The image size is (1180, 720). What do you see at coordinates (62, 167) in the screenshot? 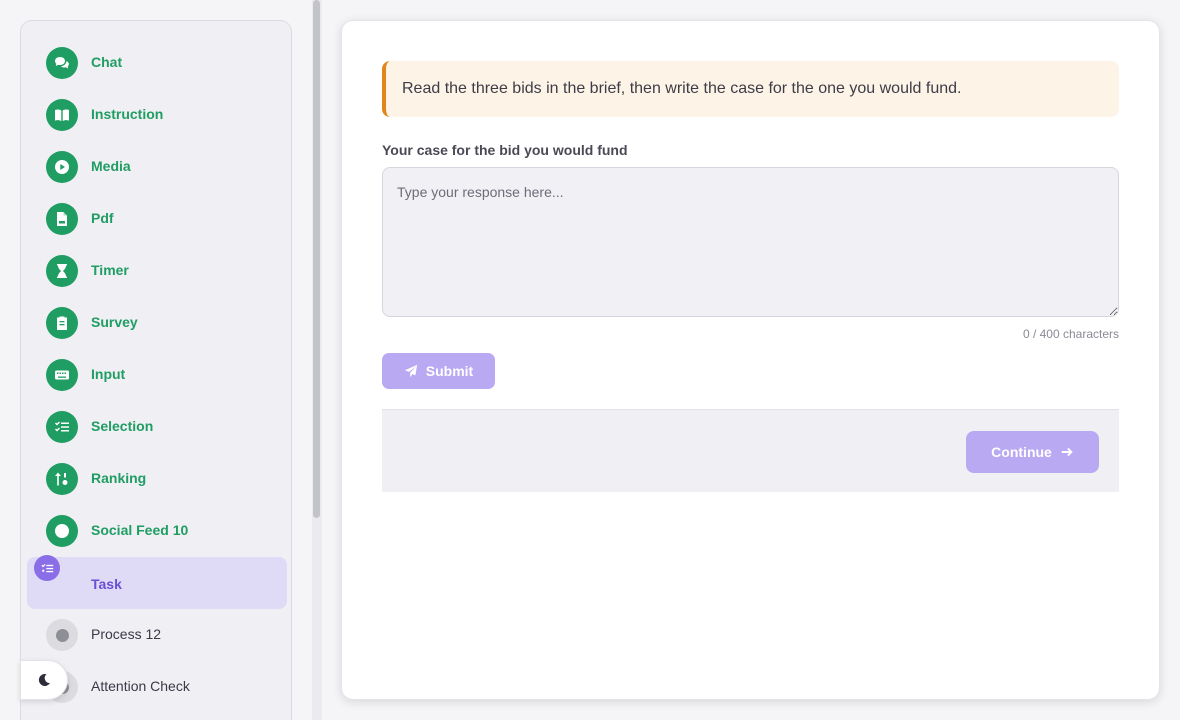
I see `play-icon` at bounding box center [62, 167].